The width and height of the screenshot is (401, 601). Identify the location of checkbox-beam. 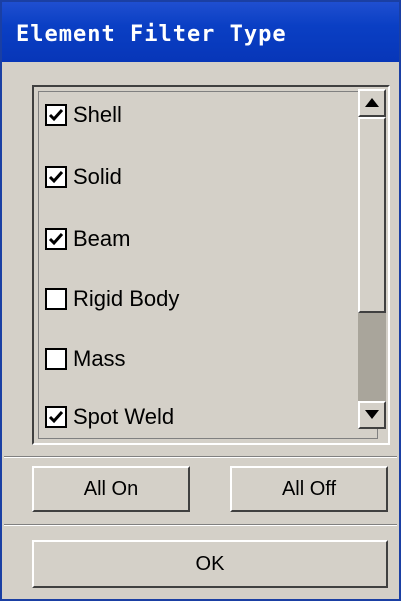
(56, 239).